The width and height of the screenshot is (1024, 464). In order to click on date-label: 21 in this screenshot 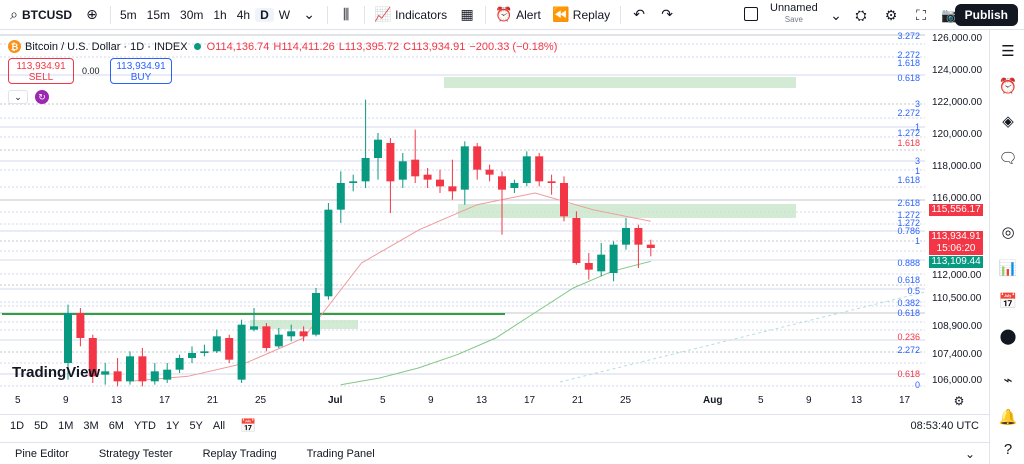, I will do `click(213, 400)`.